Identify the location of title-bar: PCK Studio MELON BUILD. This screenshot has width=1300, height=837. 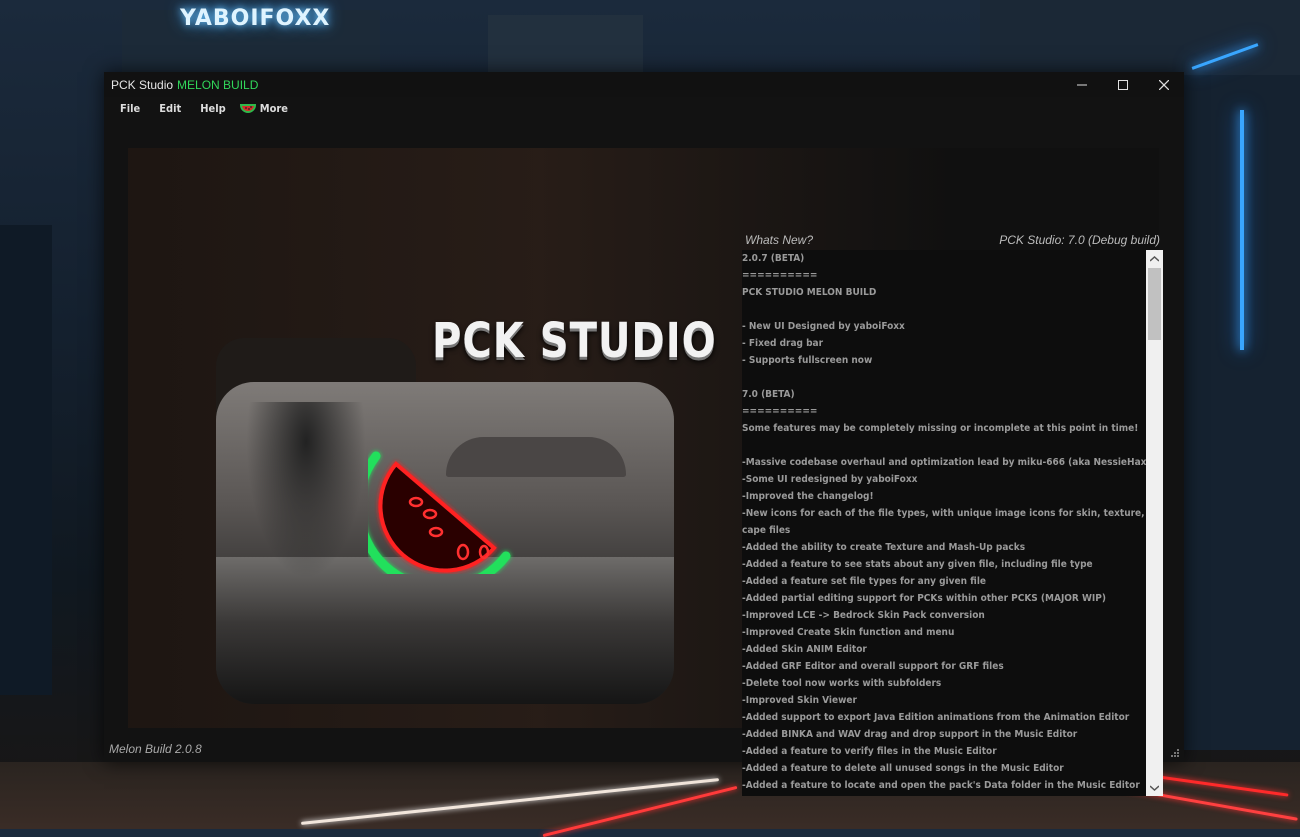
(644, 84).